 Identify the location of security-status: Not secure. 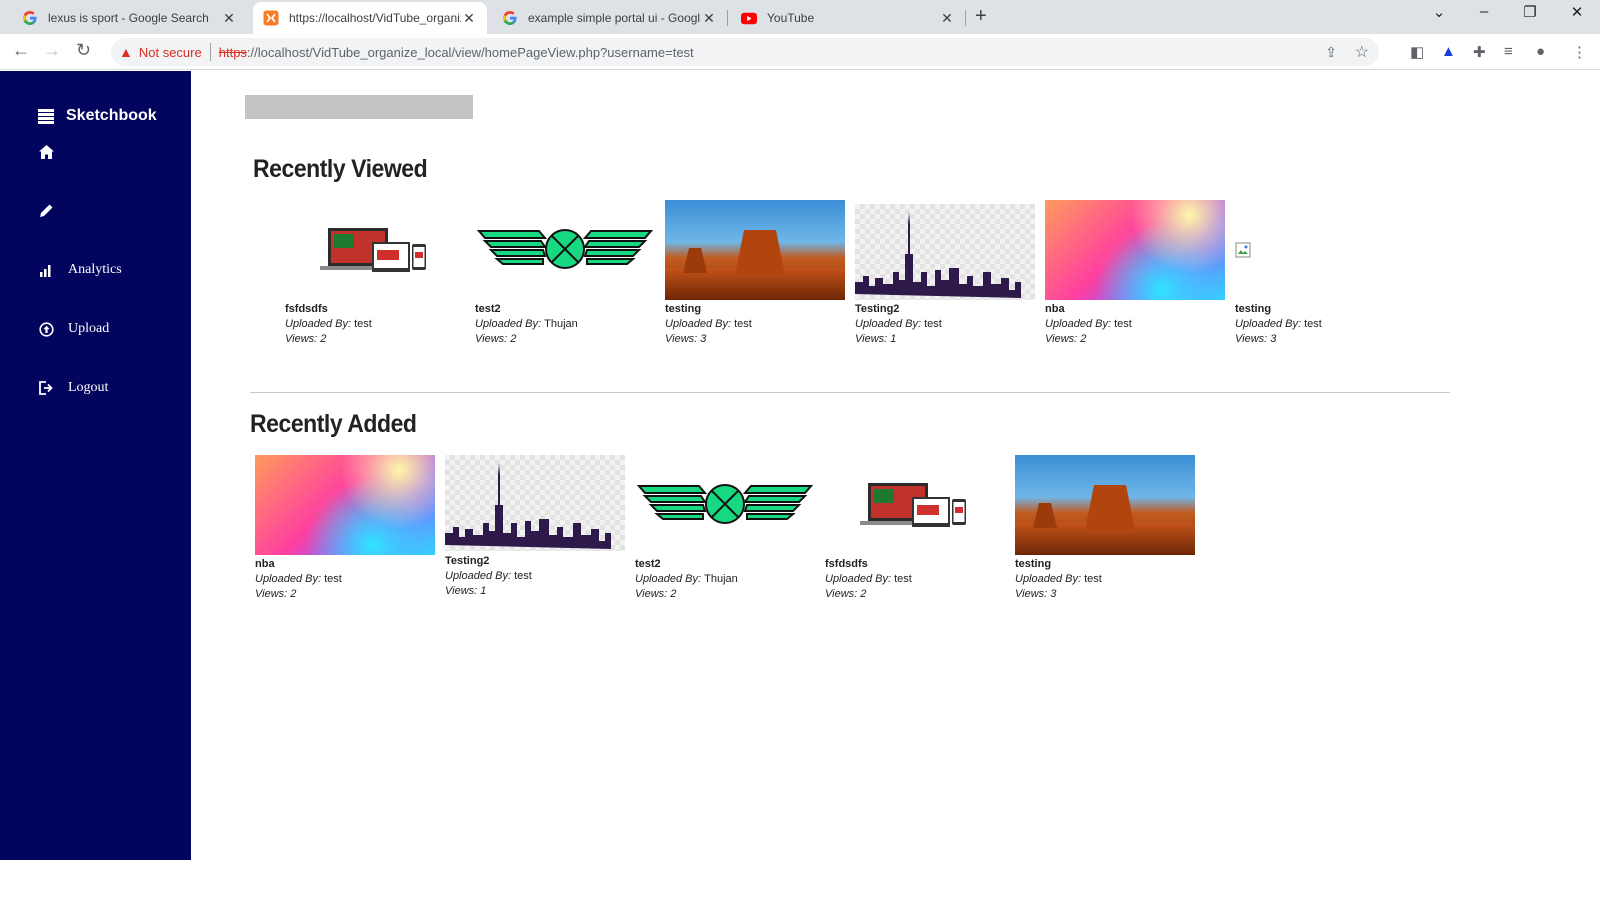
(170, 52).